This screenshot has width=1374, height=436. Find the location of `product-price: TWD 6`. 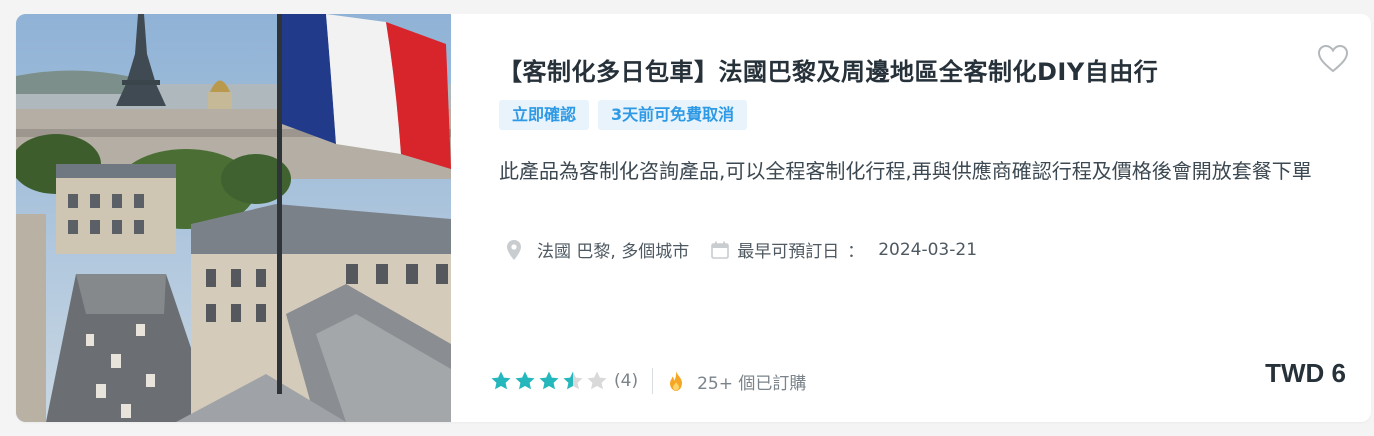

product-price: TWD 6 is located at coordinates (1305, 373).